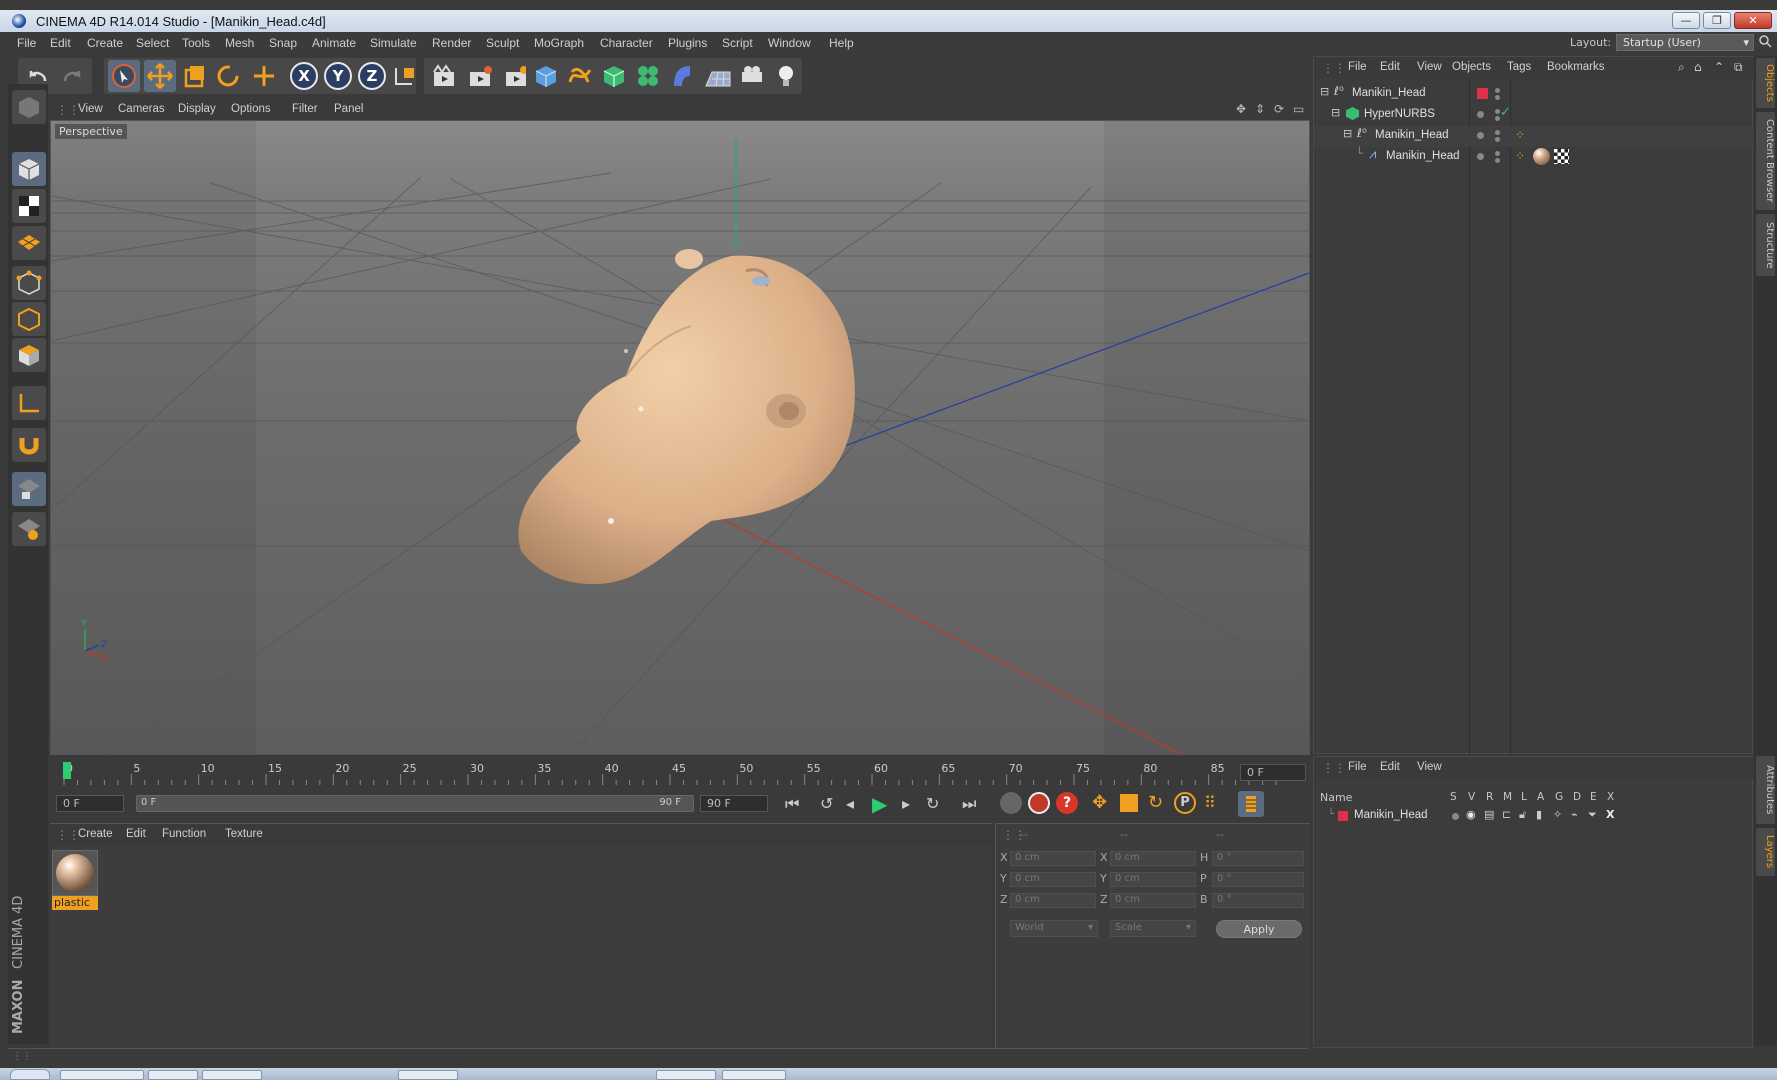 The height and width of the screenshot is (1080, 1777). What do you see at coordinates (105, 43) in the screenshot?
I see `menu-create: Create` at bounding box center [105, 43].